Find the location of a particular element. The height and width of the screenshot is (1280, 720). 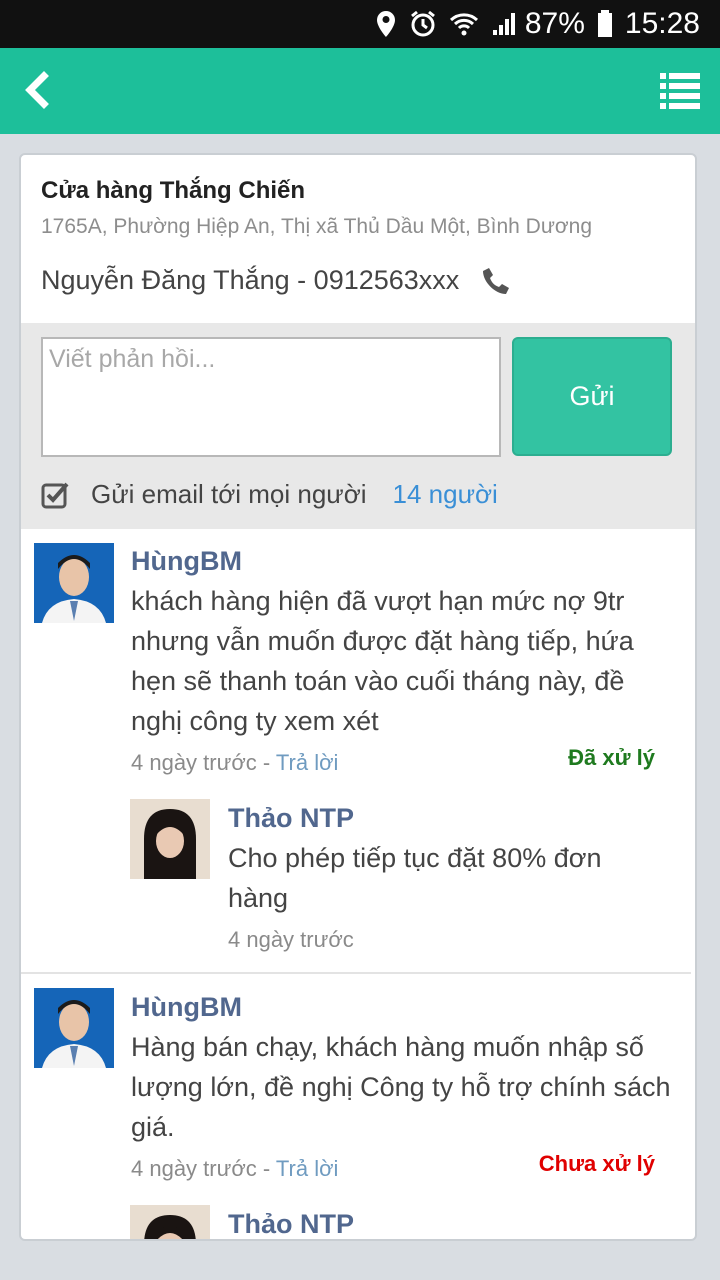

back-chevron-icon is located at coordinates (40, 90).